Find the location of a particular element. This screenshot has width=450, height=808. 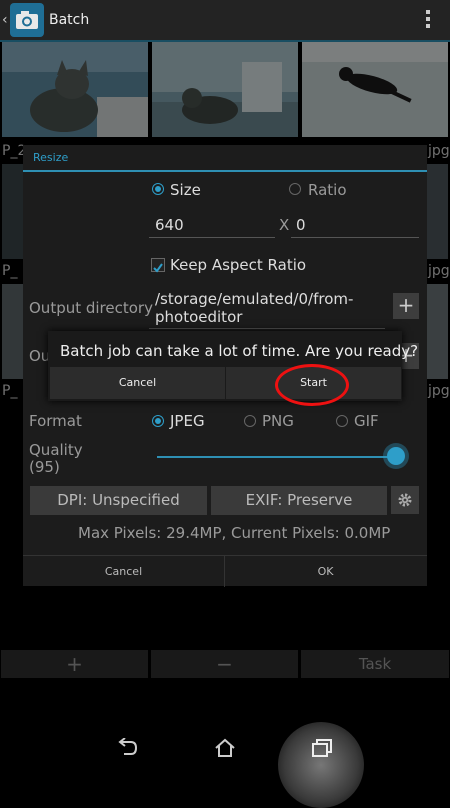

quality-value-label: (95) is located at coordinates (44, 467).